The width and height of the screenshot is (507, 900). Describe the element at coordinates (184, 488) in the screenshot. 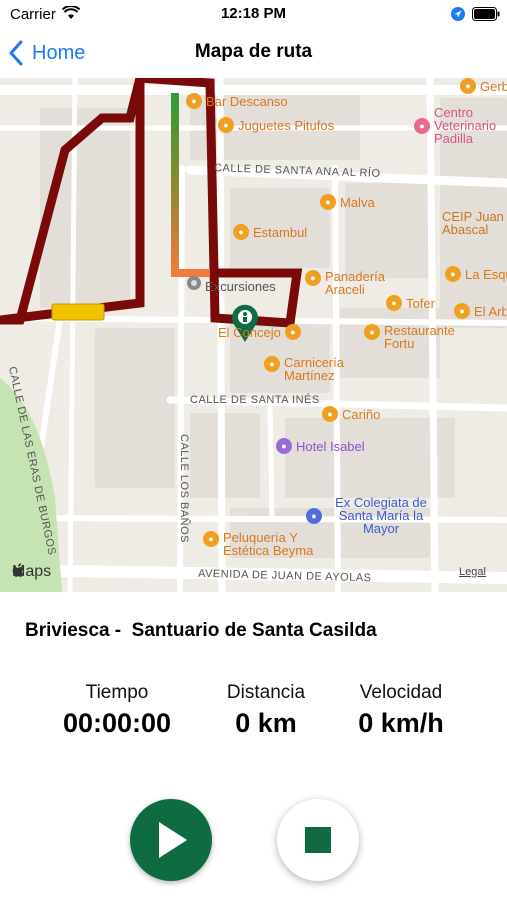

I see `street-los-banos: CALLE LOS BAÑOS` at that location.